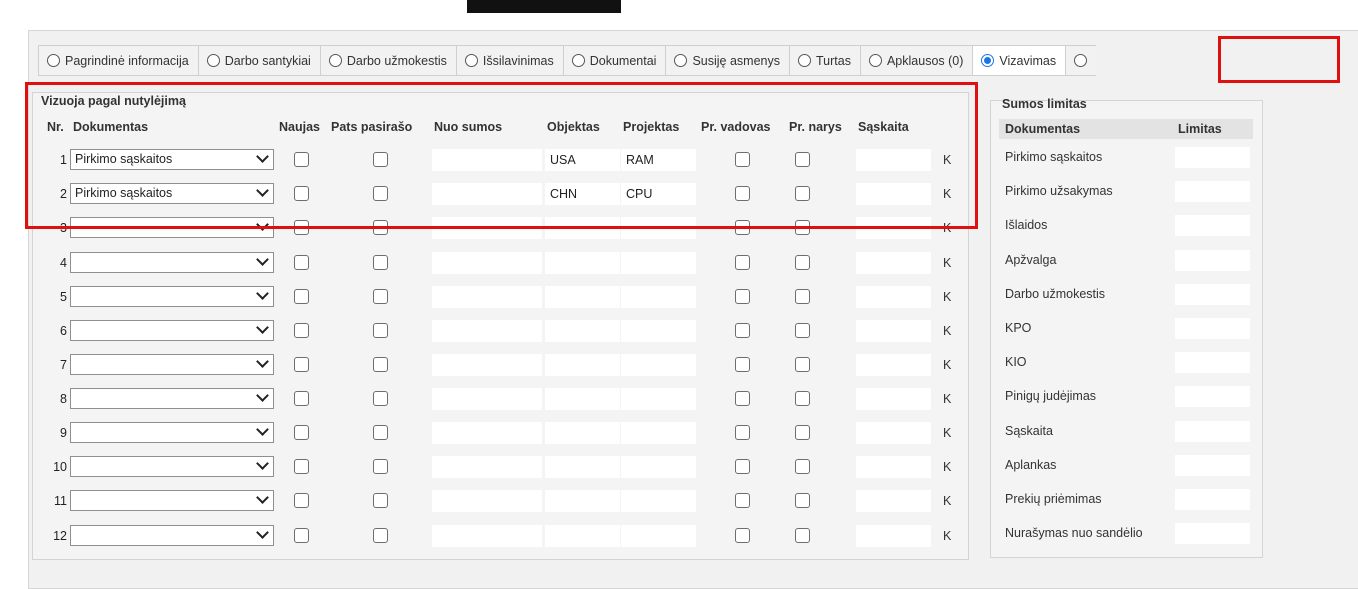 The height and width of the screenshot is (589, 1358). I want to click on tab-4: Dokumentai, so click(614, 60).